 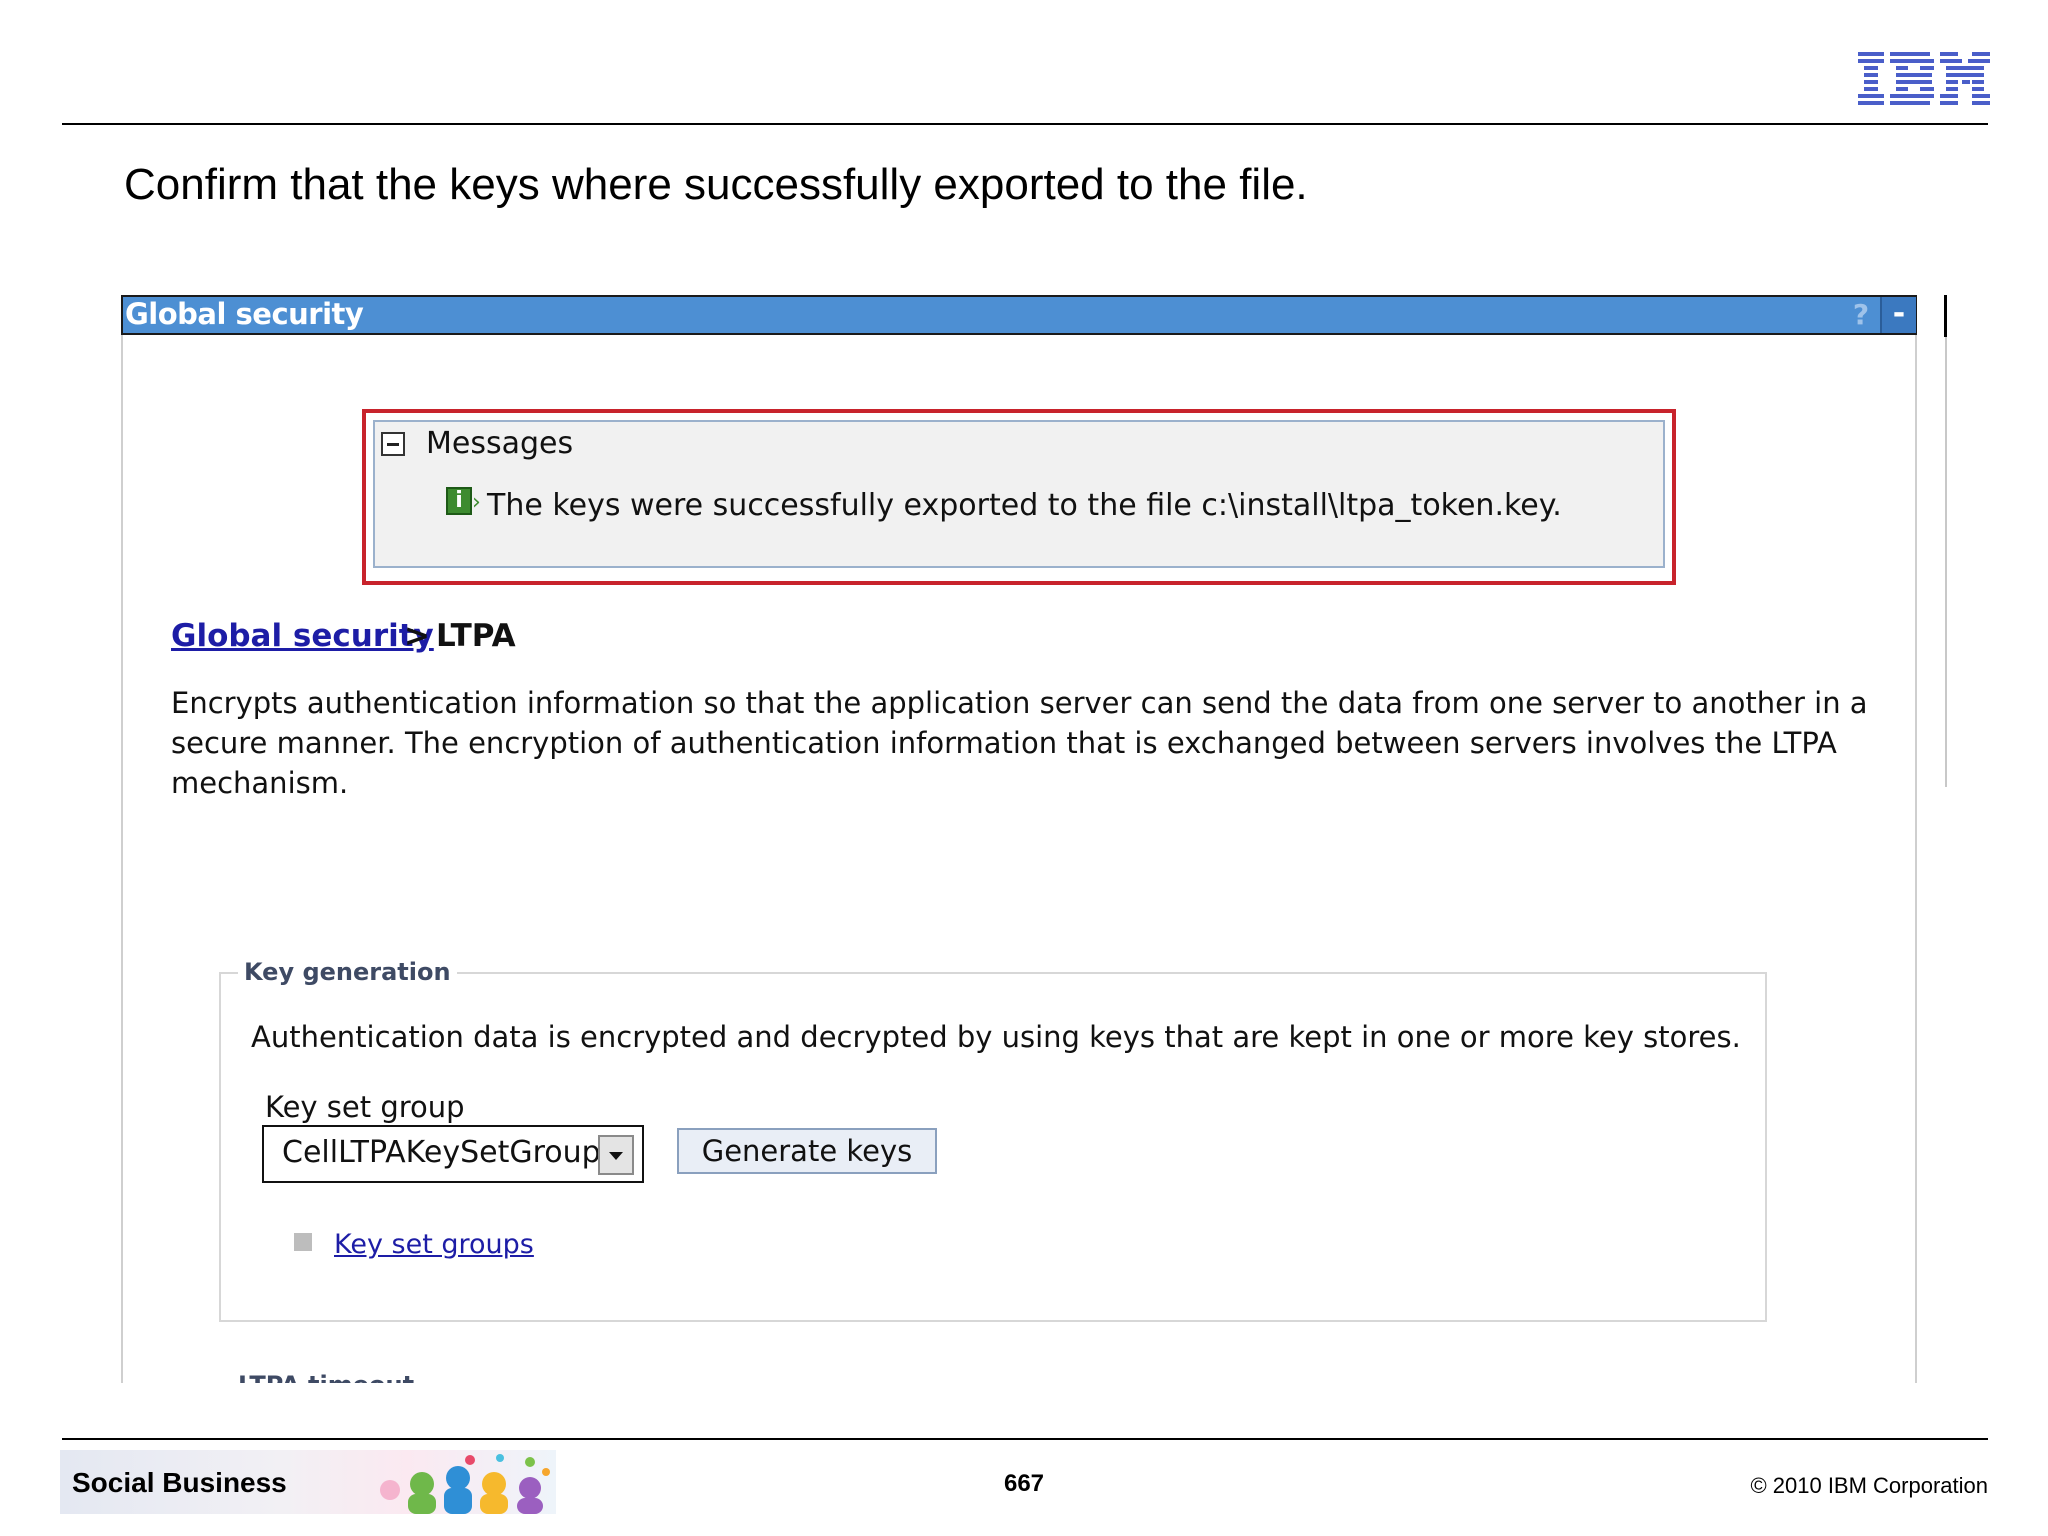 I want to click on scrollbar-thumb, so click(x=1945, y=316).